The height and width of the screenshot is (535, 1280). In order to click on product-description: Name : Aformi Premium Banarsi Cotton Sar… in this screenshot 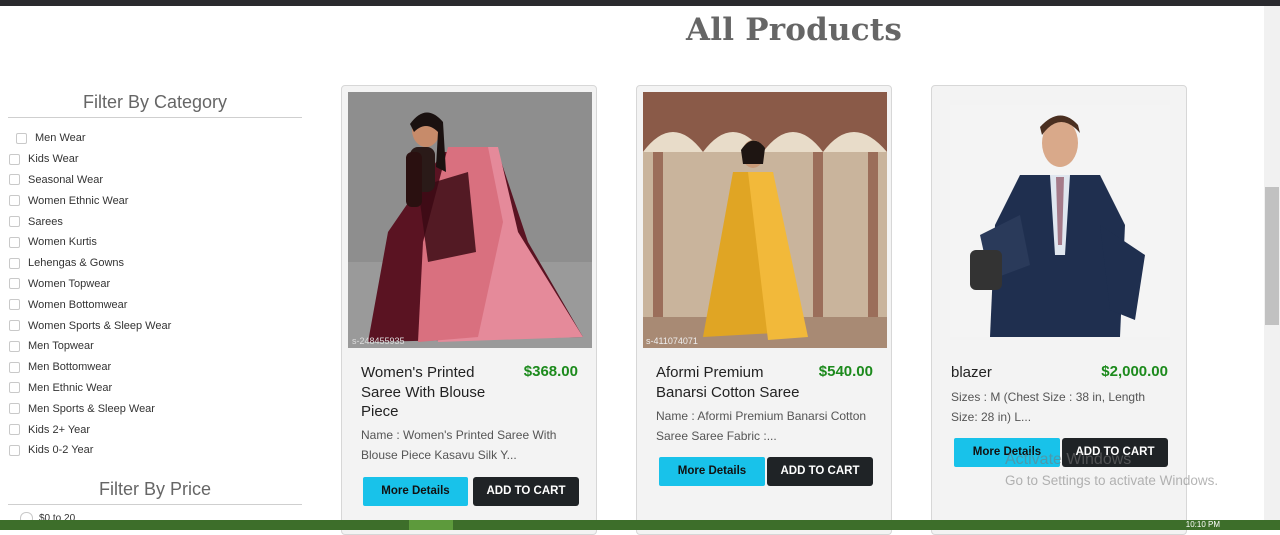, I will do `click(761, 426)`.